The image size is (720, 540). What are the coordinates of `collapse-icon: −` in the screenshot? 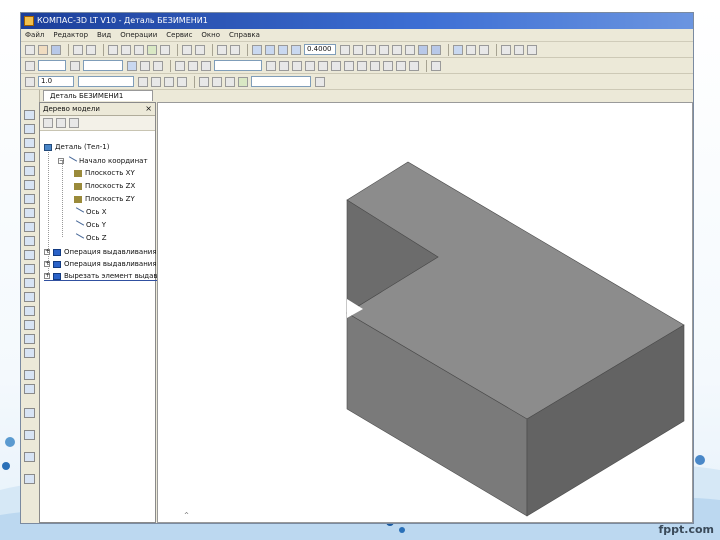 It's located at (61, 161).